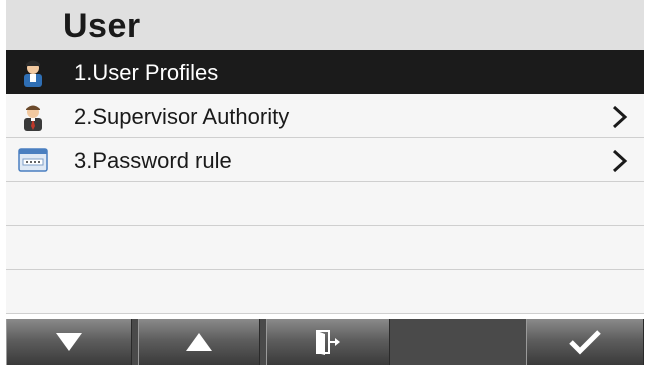  I want to click on checkmark-icon, so click(585, 342).